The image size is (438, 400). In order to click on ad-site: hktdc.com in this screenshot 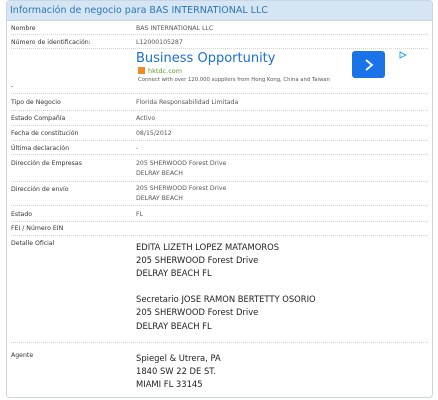, I will do `click(160, 71)`.